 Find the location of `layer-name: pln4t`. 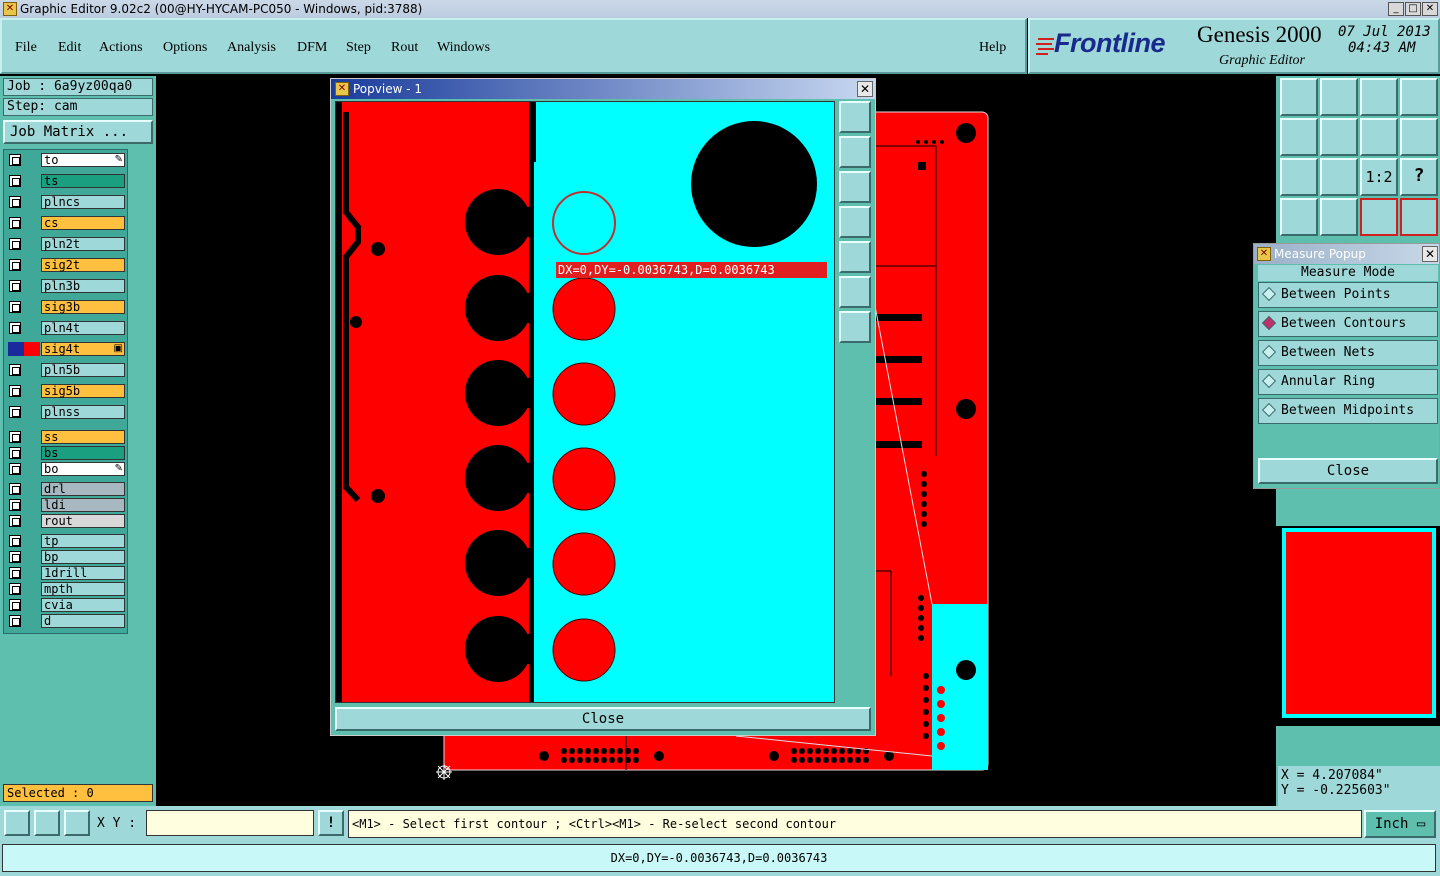

layer-name: pln4t is located at coordinates (83, 328).